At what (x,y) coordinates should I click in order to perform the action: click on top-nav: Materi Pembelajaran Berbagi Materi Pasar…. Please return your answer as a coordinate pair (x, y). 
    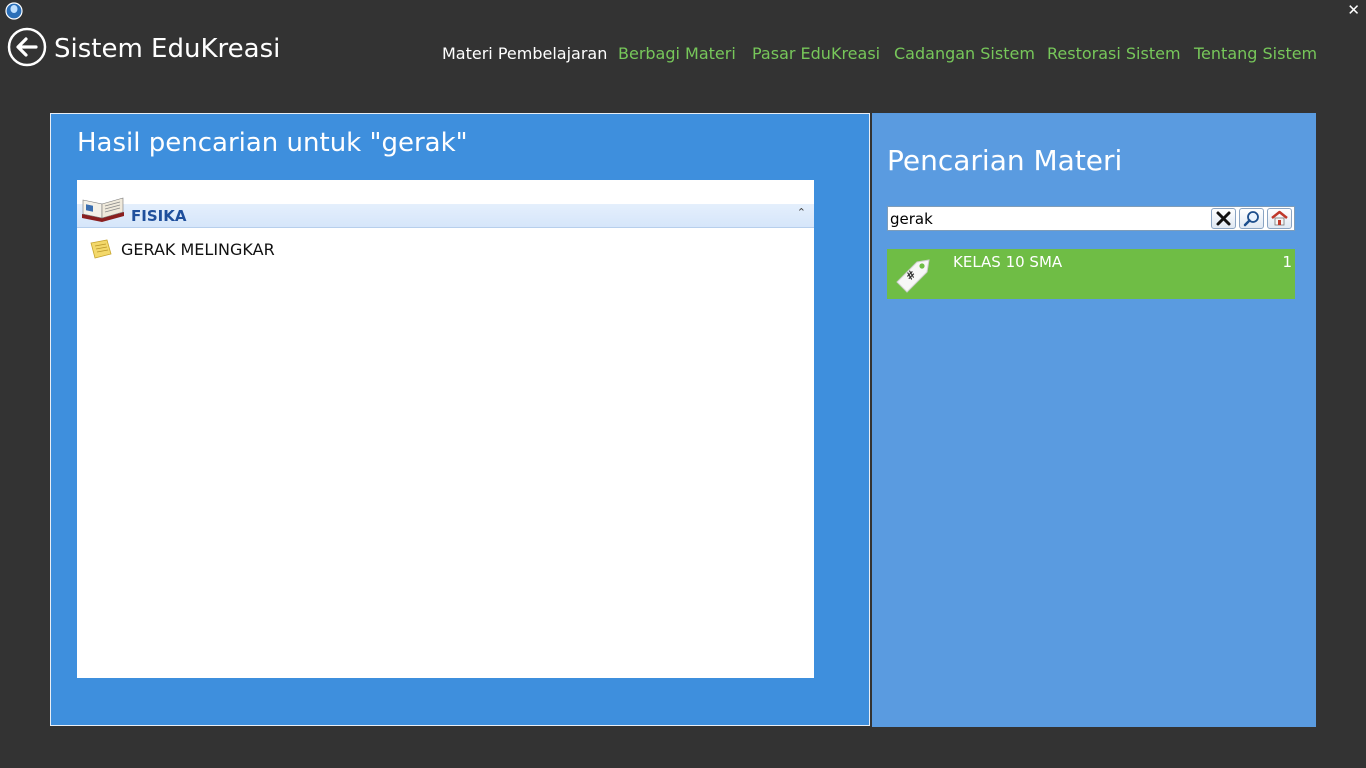
    Looking at the image, I should click on (683, 54).